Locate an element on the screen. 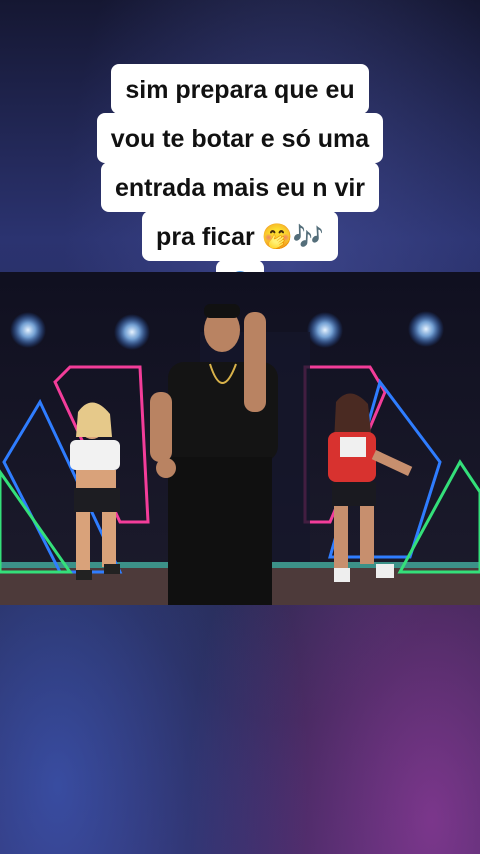 The height and width of the screenshot is (854, 480). caption-line-4: pra ficar 🤭🎶 is located at coordinates (240, 236).